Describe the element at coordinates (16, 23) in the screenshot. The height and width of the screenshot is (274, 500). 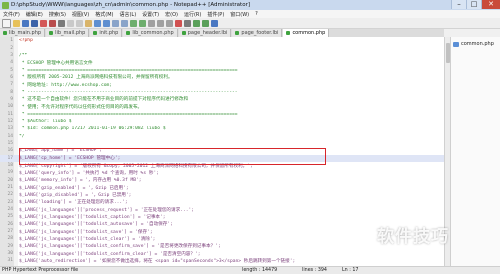
I see `open-file-icon` at that location.